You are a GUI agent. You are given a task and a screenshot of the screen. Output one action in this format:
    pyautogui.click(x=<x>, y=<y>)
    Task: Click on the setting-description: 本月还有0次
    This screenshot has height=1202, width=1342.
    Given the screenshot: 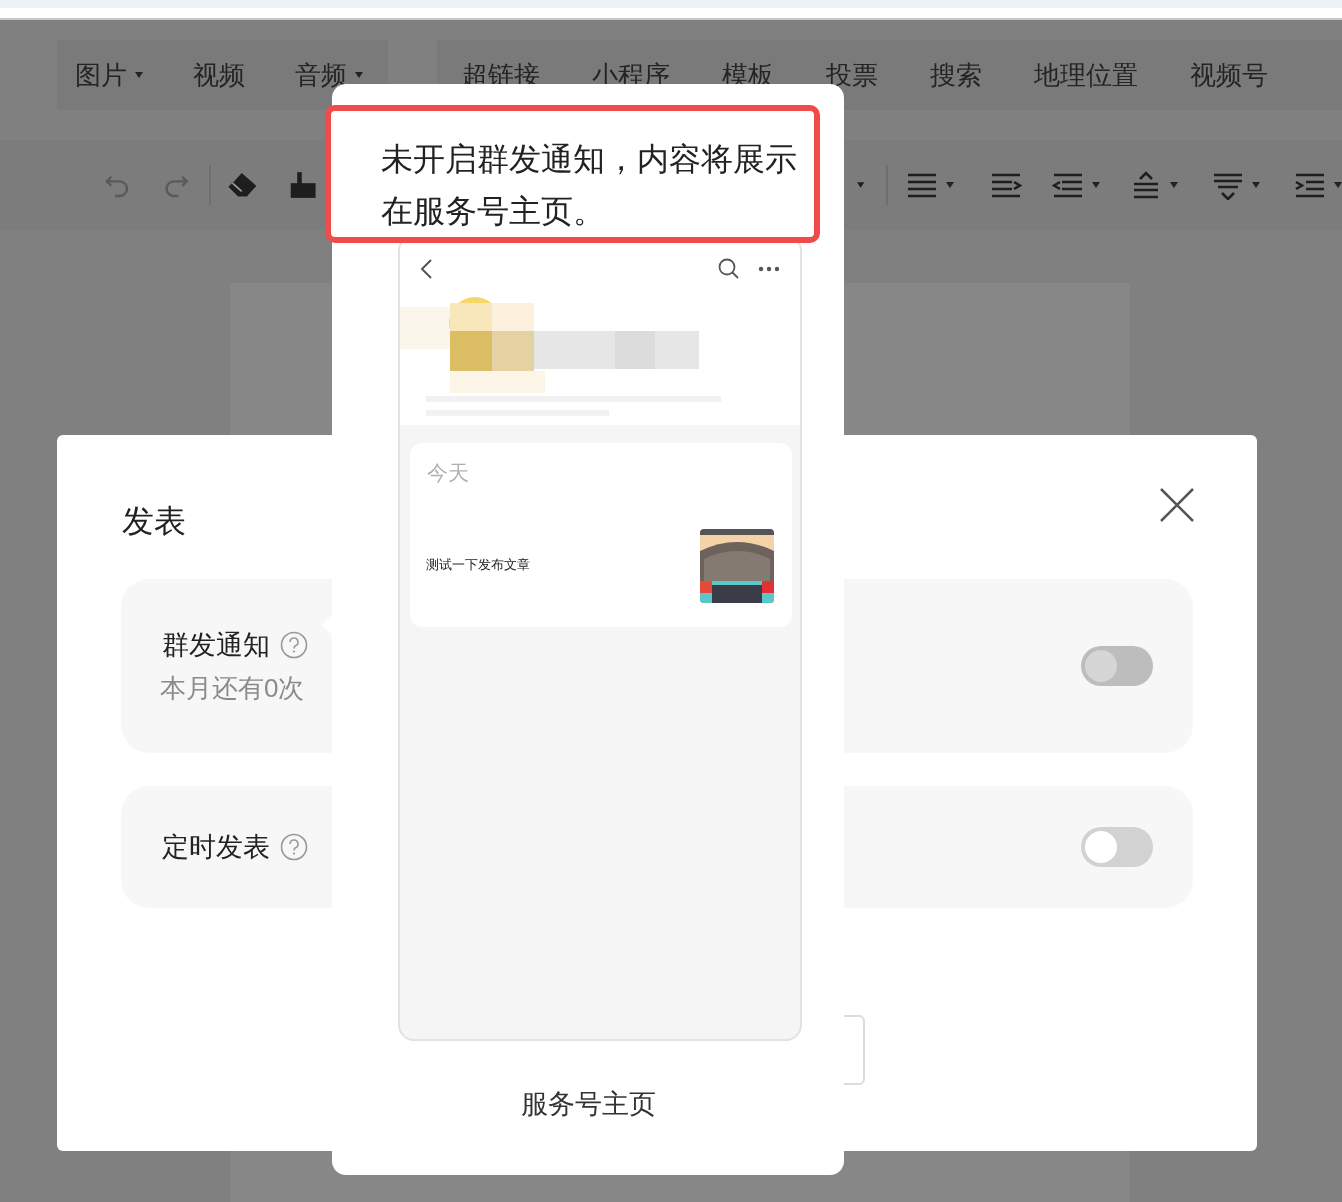 What is the action you would take?
    pyautogui.click(x=233, y=688)
    